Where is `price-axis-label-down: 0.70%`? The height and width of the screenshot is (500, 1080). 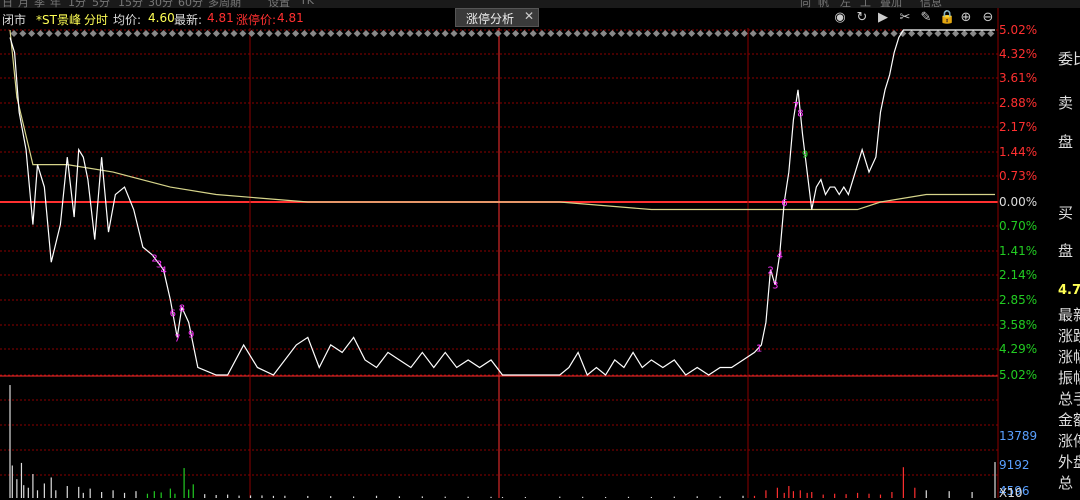
price-axis-label-down: 0.70% is located at coordinates (1018, 226).